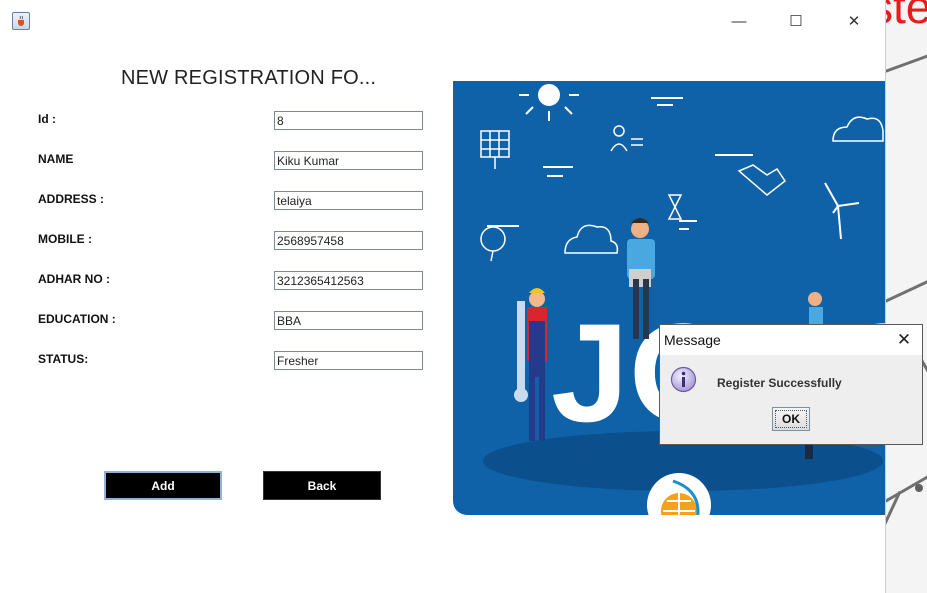 The height and width of the screenshot is (593, 927). Describe the element at coordinates (762, 180) in the screenshot. I see `handshake-icon` at that location.